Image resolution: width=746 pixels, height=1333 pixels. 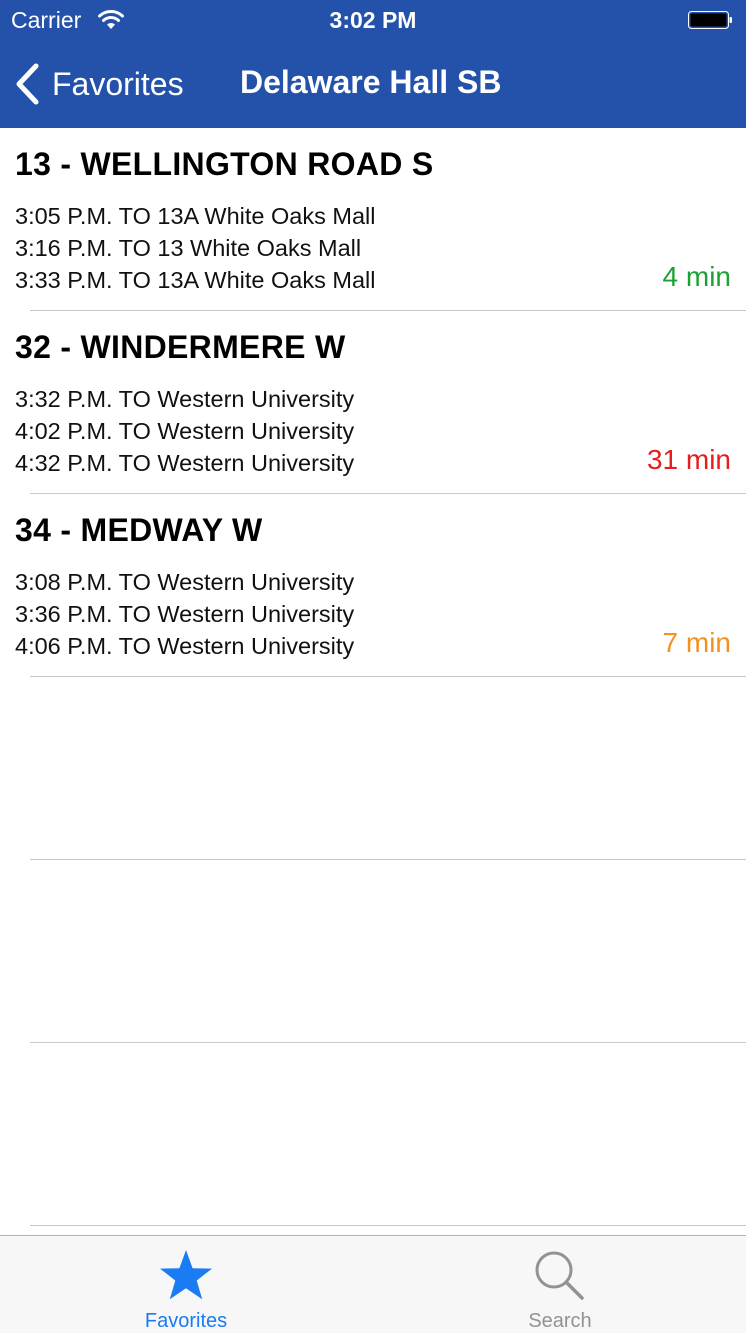 What do you see at coordinates (185, 463) in the screenshot?
I see `departure-time: 4:32 P.M. TO Western University` at bounding box center [185, 463].